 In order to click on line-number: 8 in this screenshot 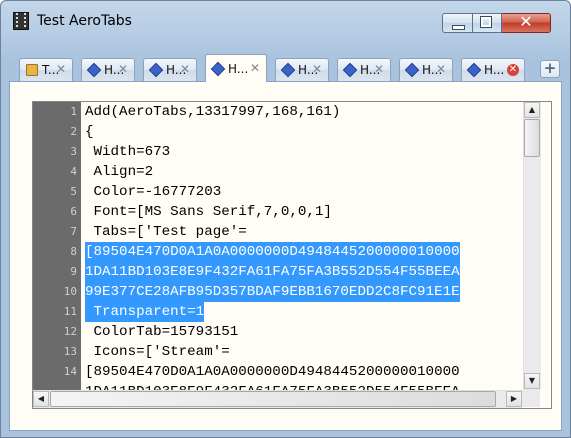, I will do `click(73, 251)`.